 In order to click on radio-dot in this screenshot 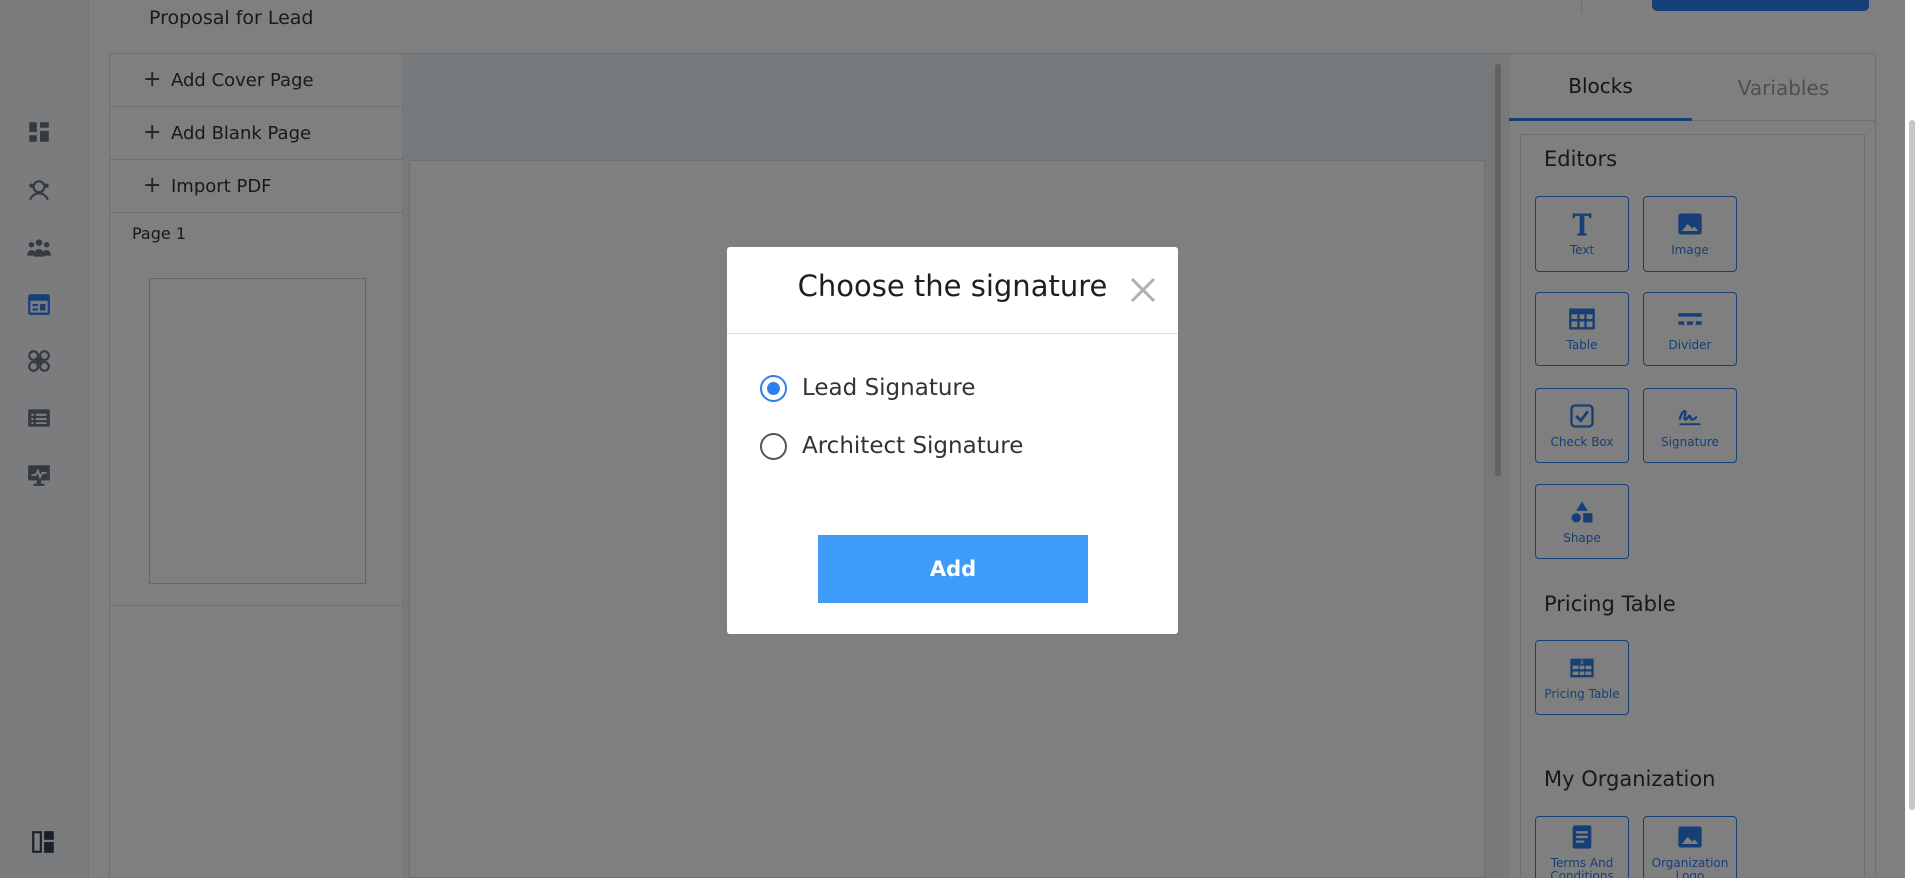, I will do `click(773, 388)`.